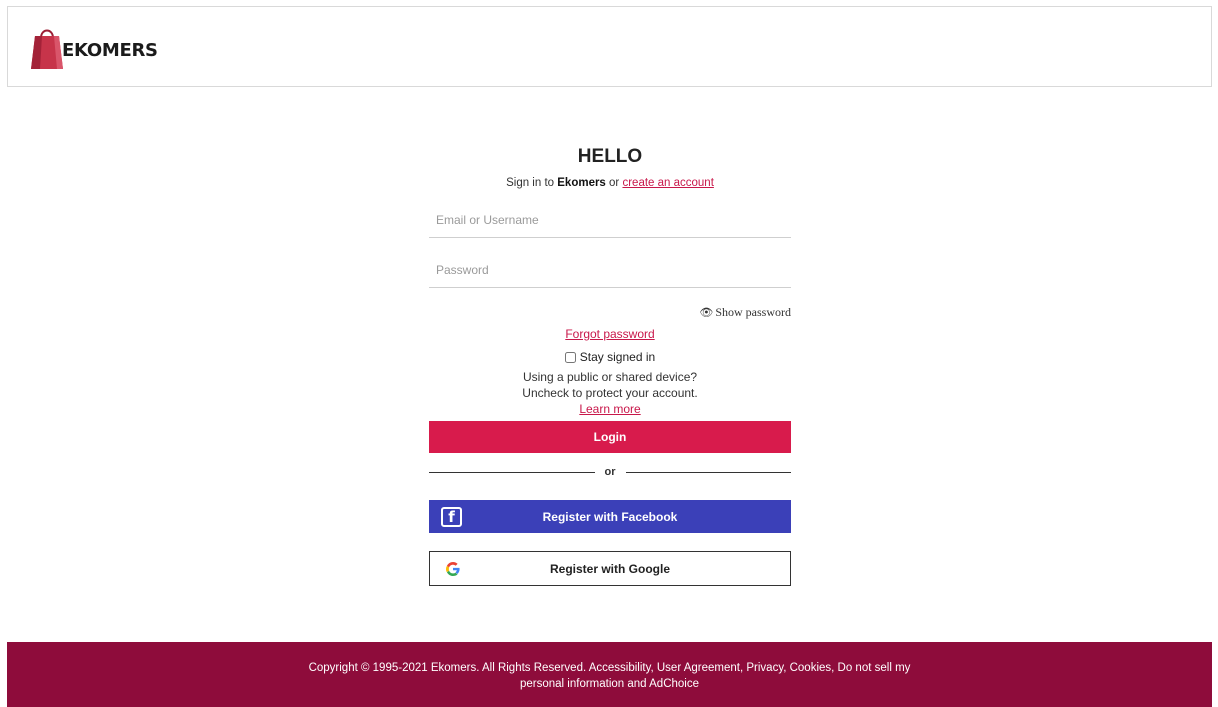  I want to click on info-line-1: Using a public or shared device?, so click(610, 377).